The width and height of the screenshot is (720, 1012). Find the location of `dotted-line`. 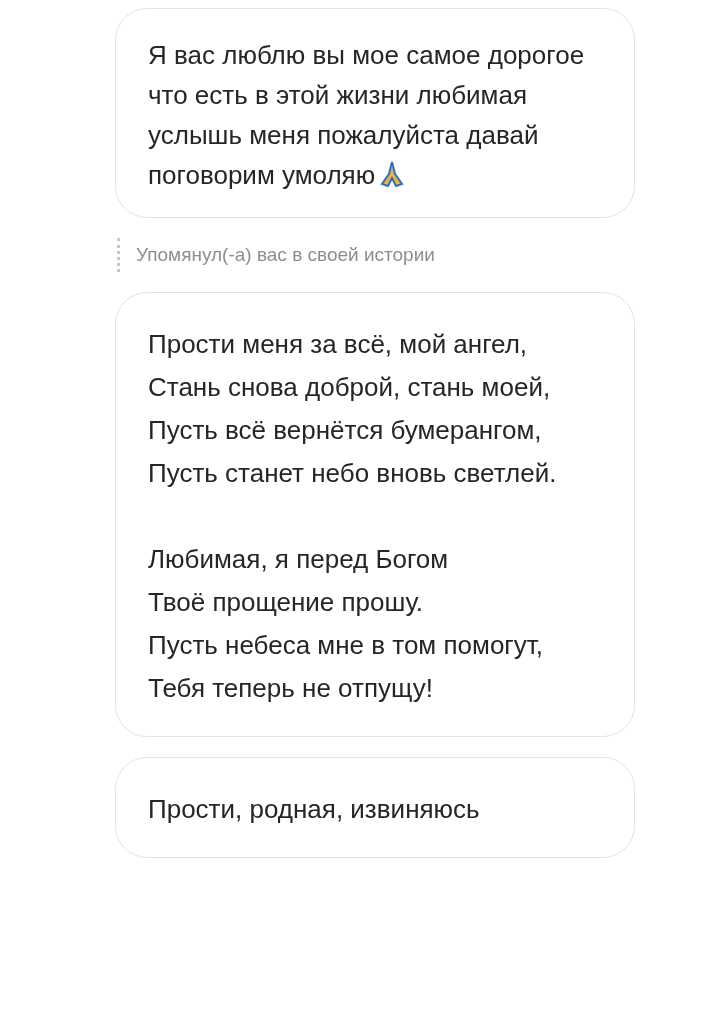

dotted-line is located at coordinates (118, 255).